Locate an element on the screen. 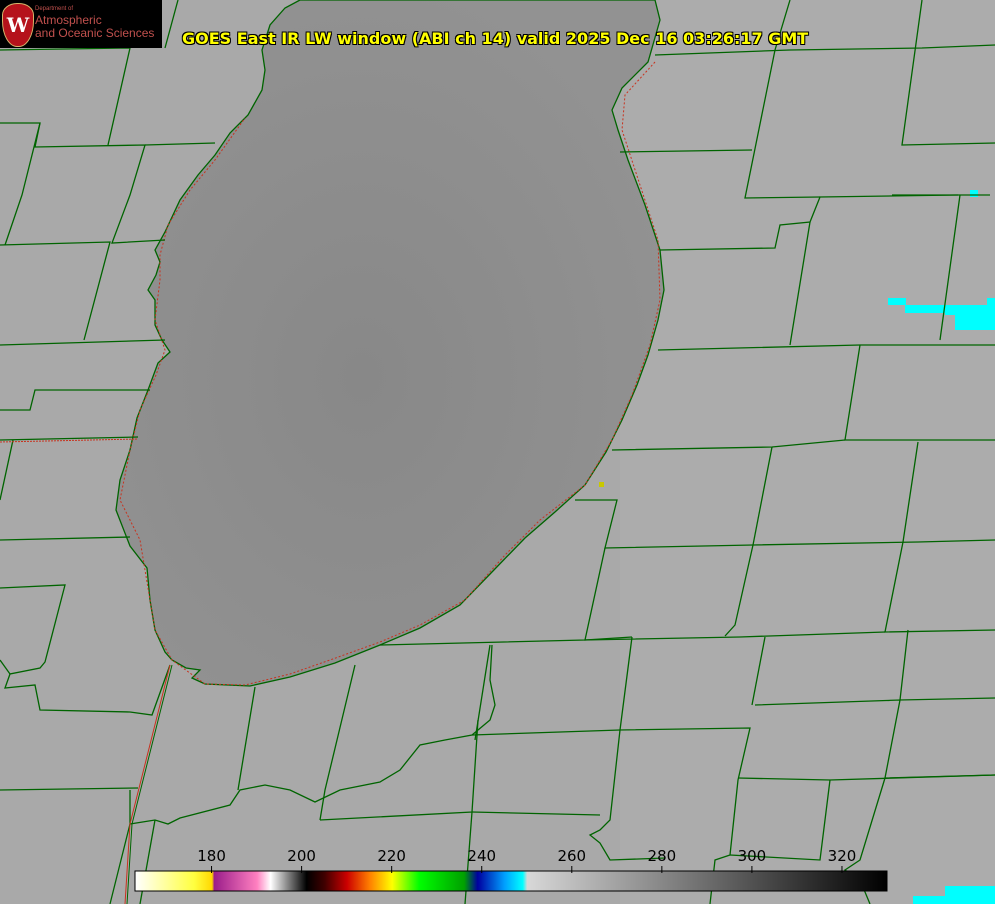 This screenshot has width=995, height=904. station-marker is located at coordinates (601, 484).